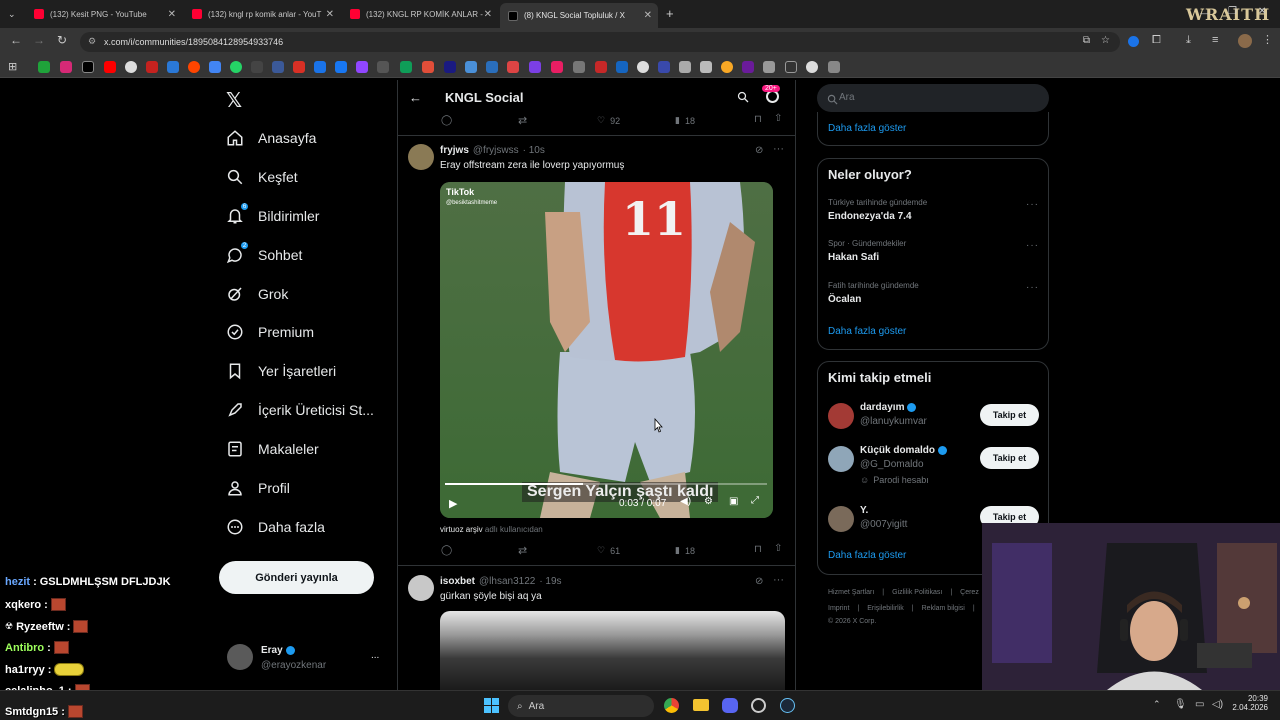 The height and width of the screenshot is (720, 1280). Describe the element at coordinates (608, 550) in the screenshot. I see `like-button: ♡ 61` at that location.